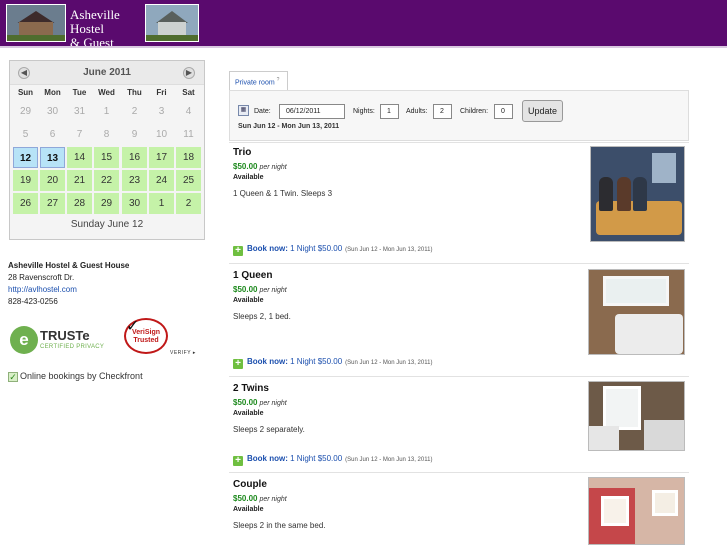  I want to click on calendar-day: 13, so click(52, 157).